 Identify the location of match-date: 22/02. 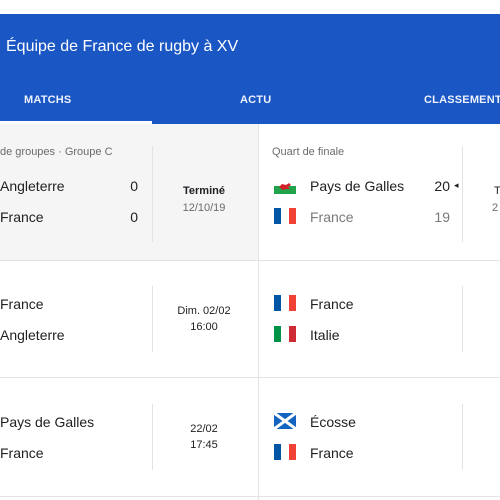
(204, 429).